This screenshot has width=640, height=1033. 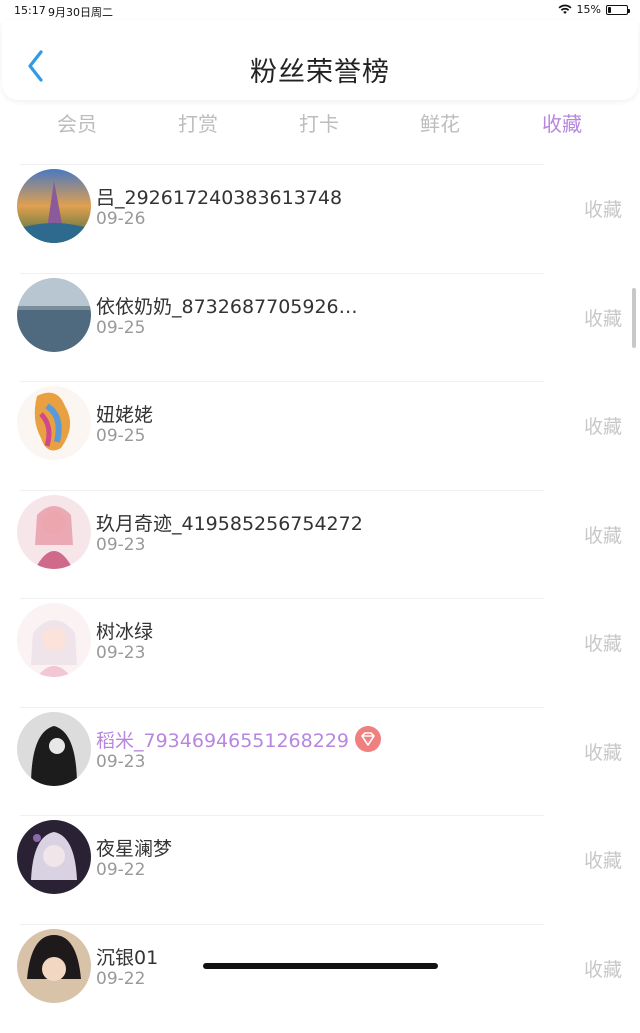 I want to click on fan-name: 夜星澜梦, so click(x=134, y=849).